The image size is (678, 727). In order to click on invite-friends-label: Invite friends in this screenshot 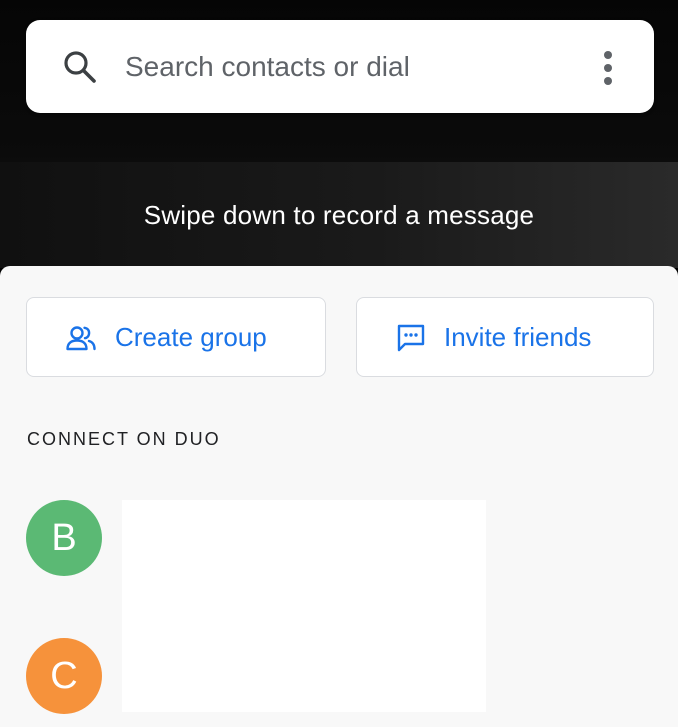, I will do `click(518, 337)`.